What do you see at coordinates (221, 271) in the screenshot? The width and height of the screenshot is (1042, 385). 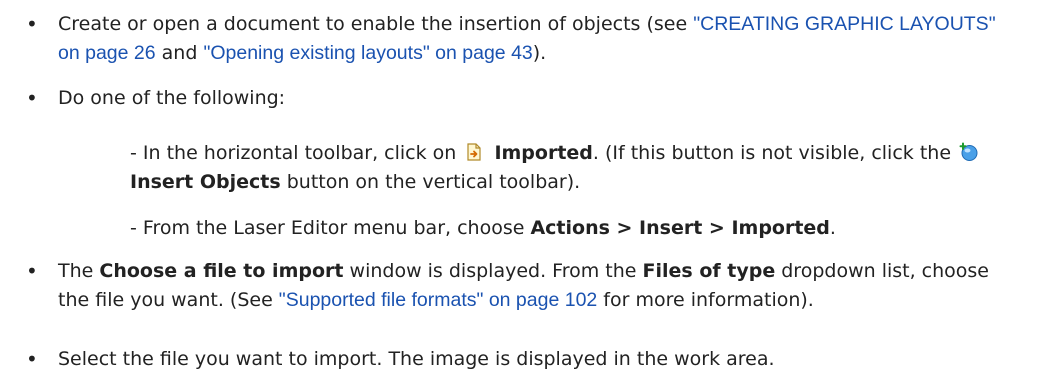 I see `choose-file-label: Choose a file to import` at bounding box center [221, 271].